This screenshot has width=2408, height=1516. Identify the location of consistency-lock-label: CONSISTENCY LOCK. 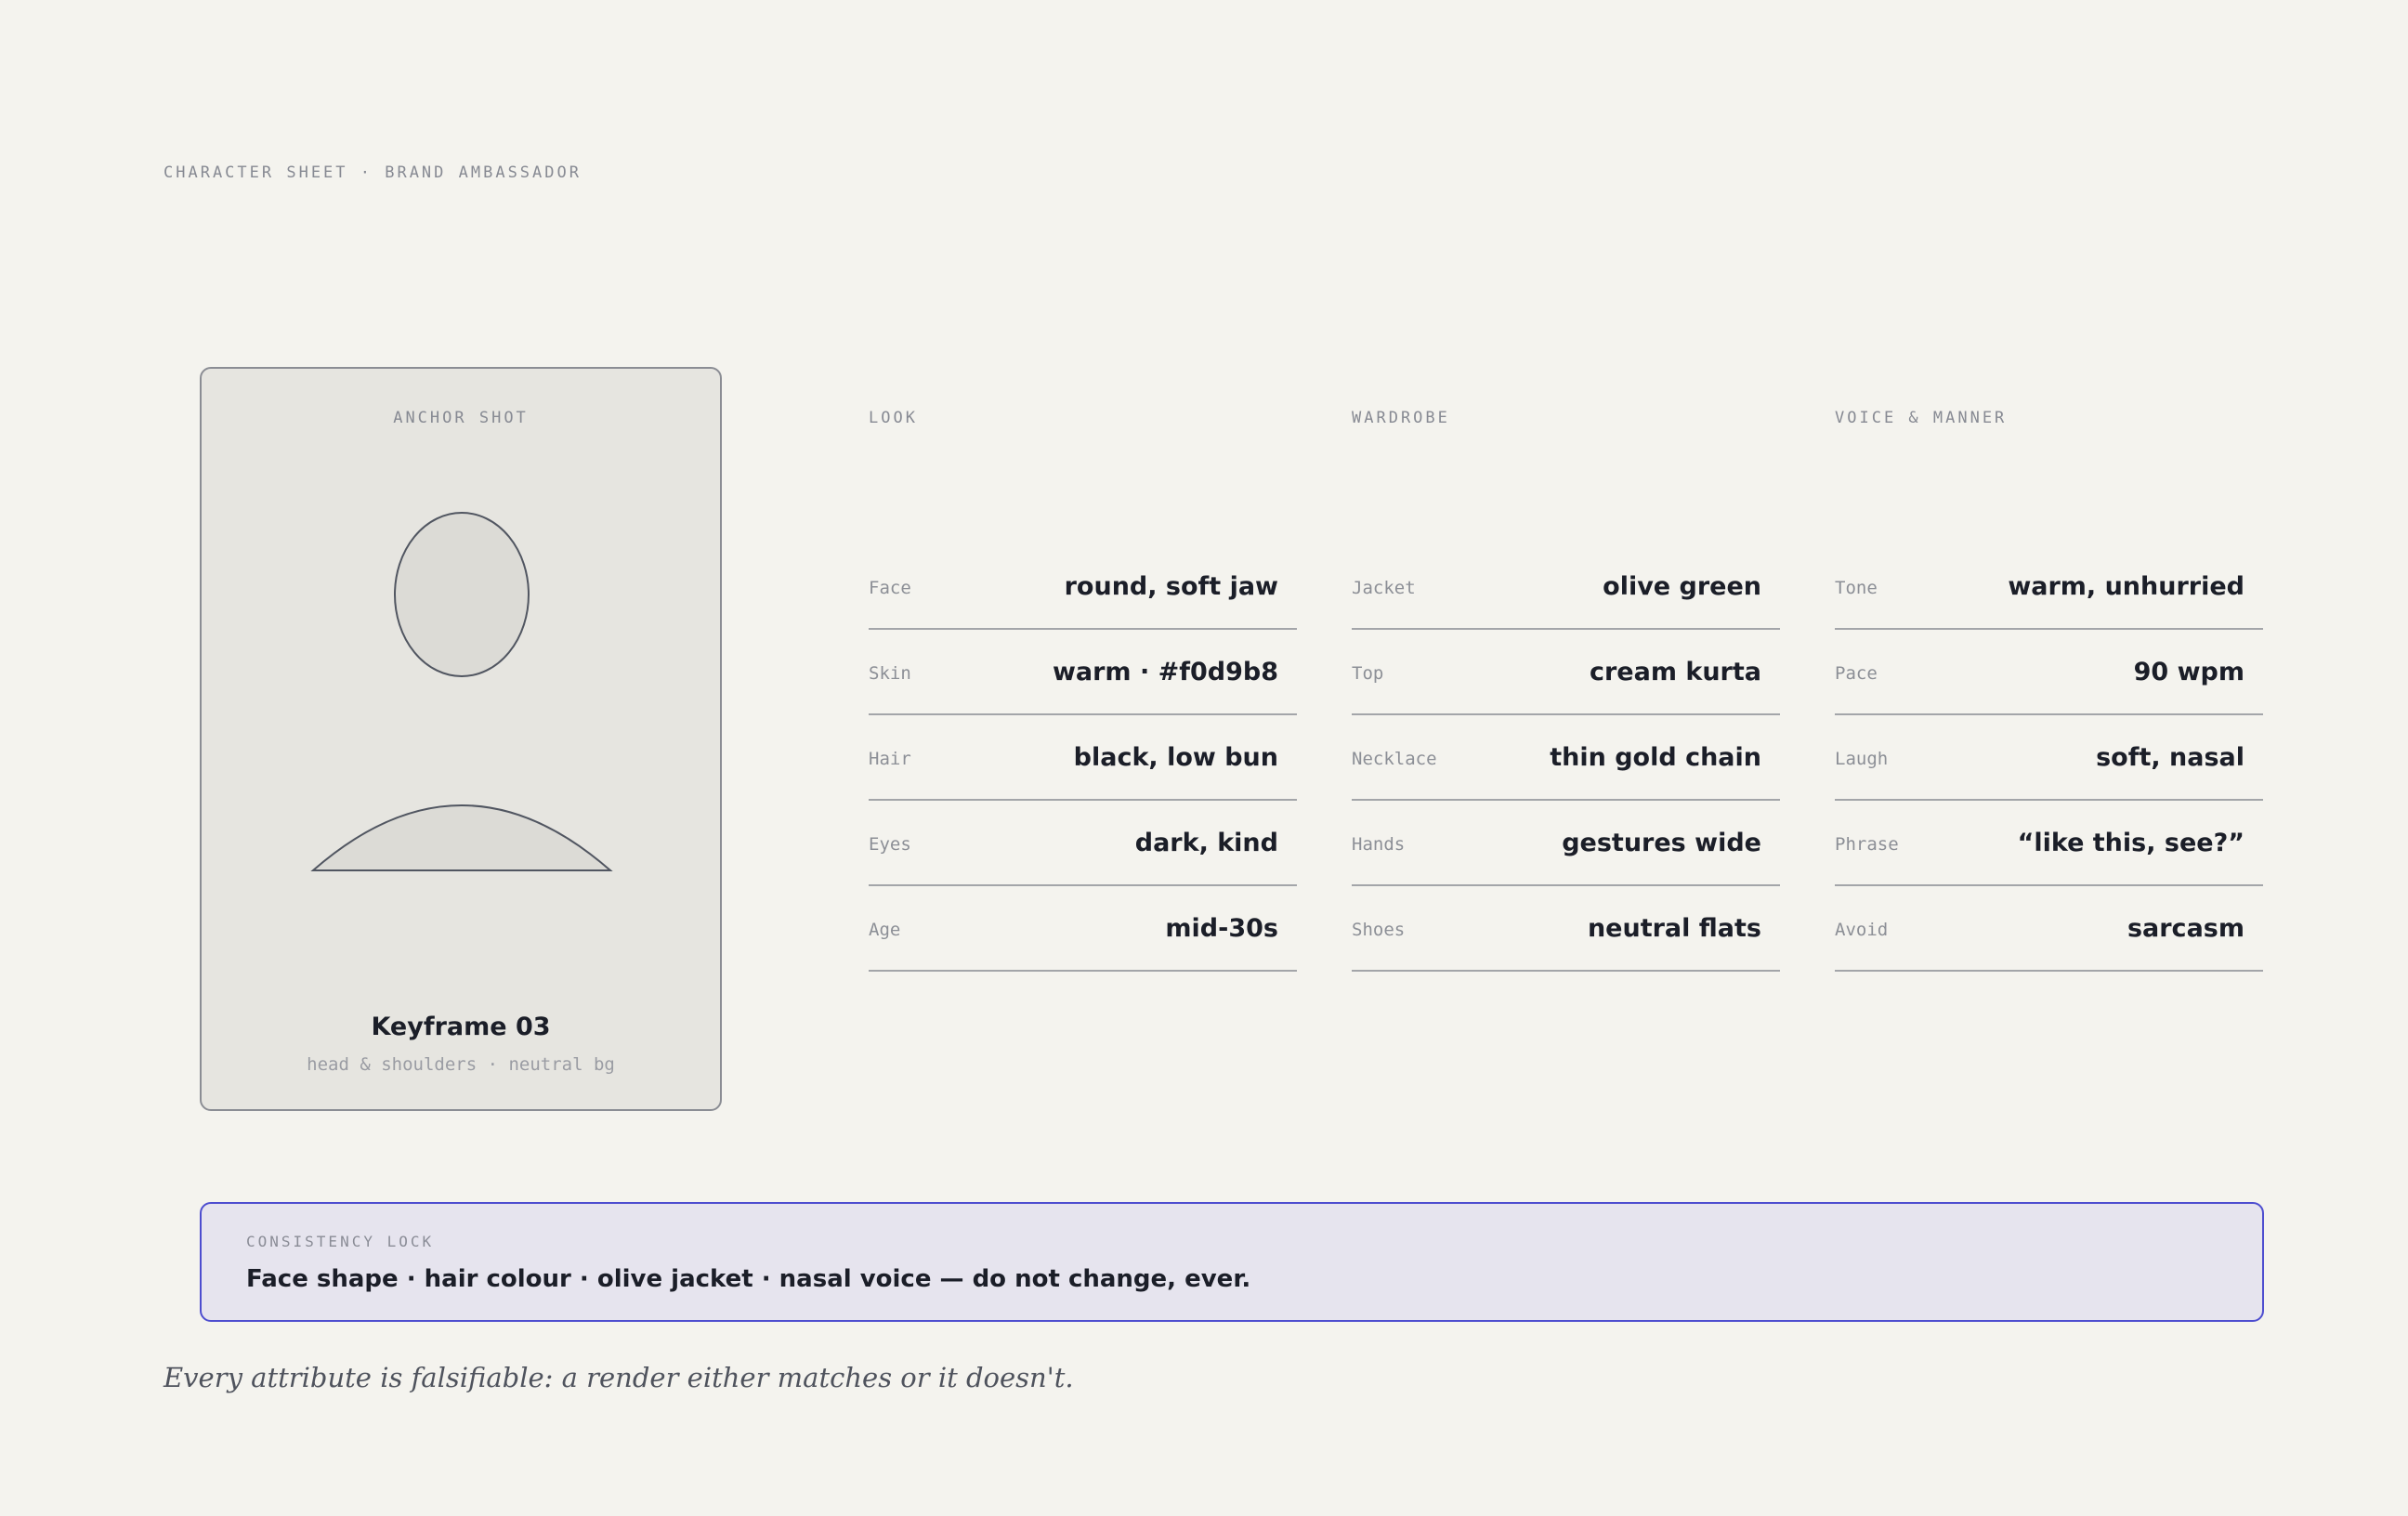
(340, 1242).